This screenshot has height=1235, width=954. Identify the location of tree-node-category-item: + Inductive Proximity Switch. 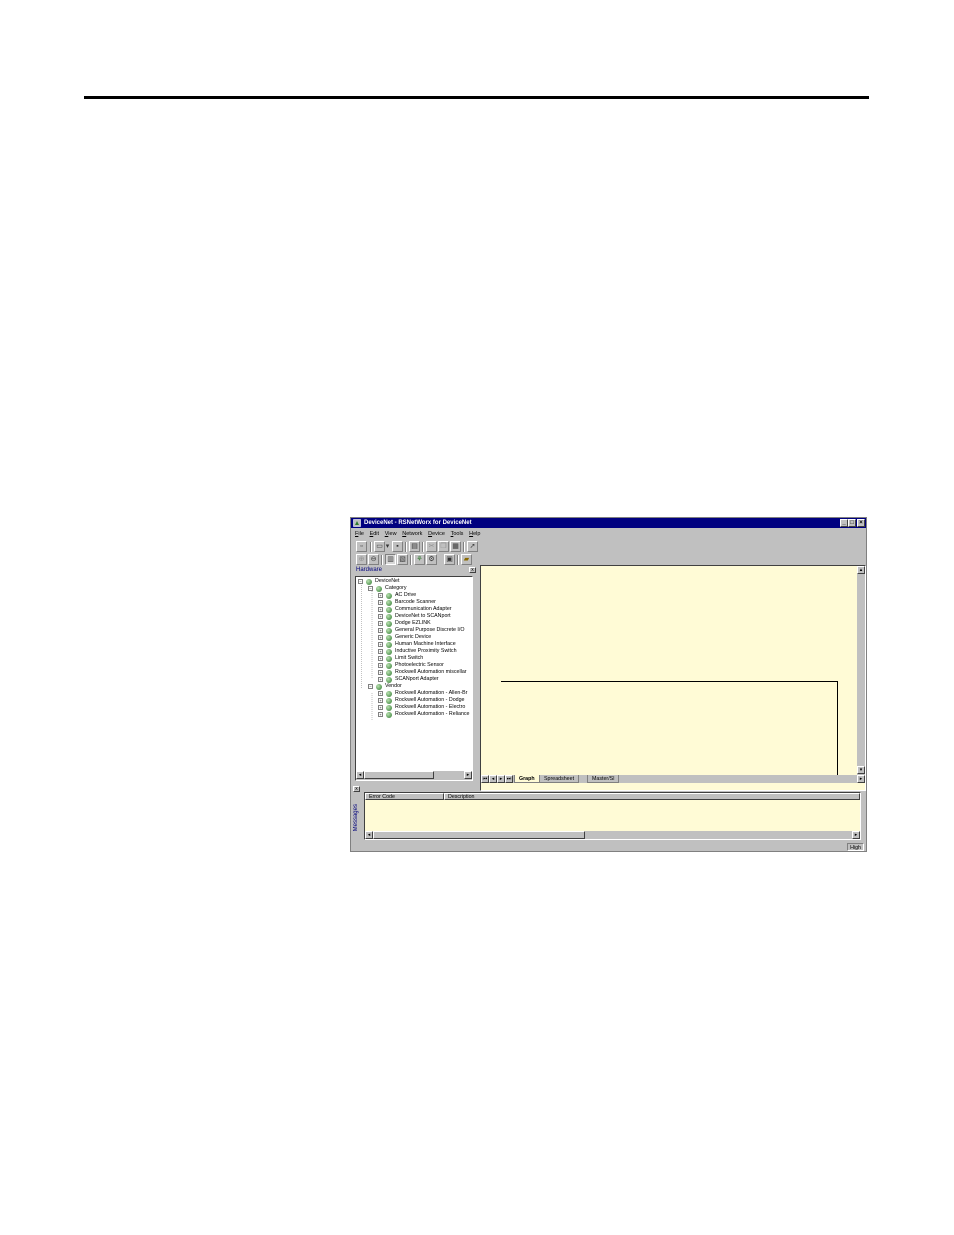
(417, 651).